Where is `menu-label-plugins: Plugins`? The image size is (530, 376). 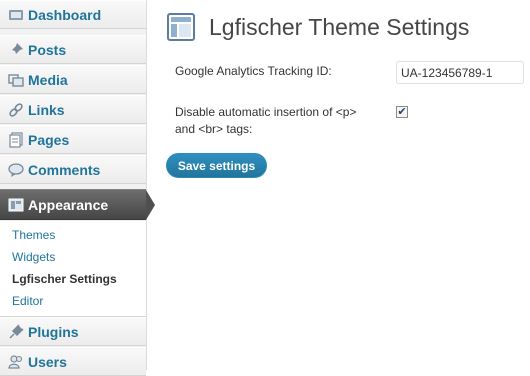
menu-label-plugins: Plugins is located at coordinates (53, 331).